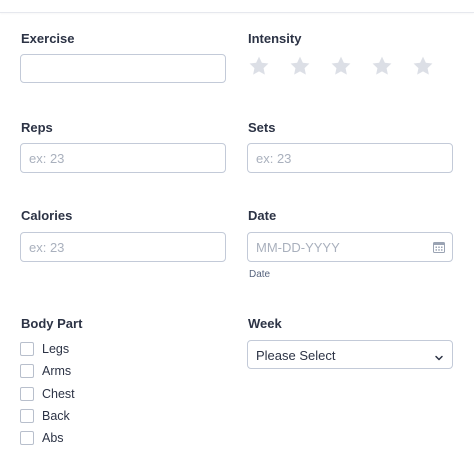 This screenshot has width=474, height=458. I want to click on checkbox-option: Arms, so click(45, 371).